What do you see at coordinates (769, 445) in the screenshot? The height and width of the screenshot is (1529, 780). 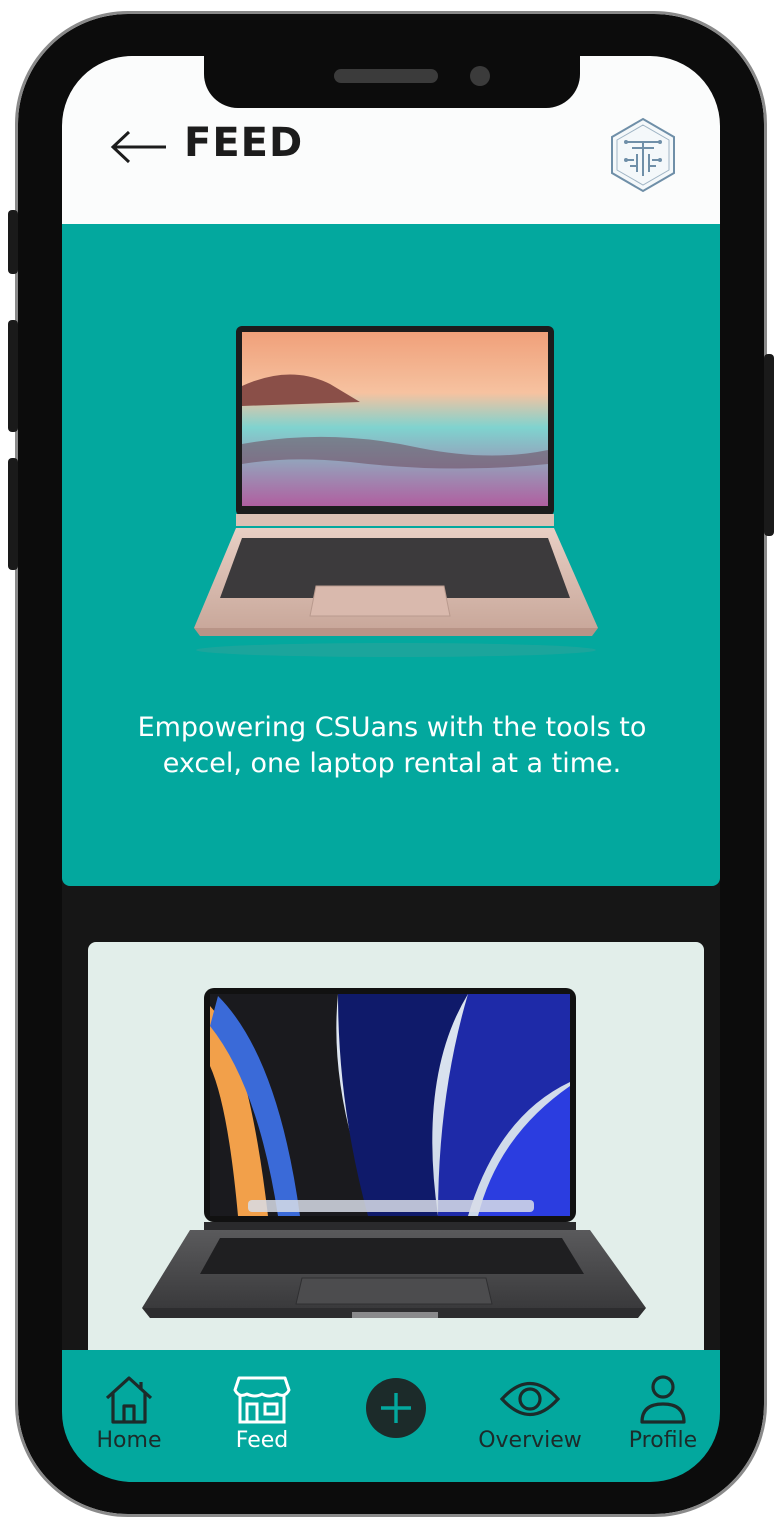 I see `power-button` at bounding box center [769, 445].